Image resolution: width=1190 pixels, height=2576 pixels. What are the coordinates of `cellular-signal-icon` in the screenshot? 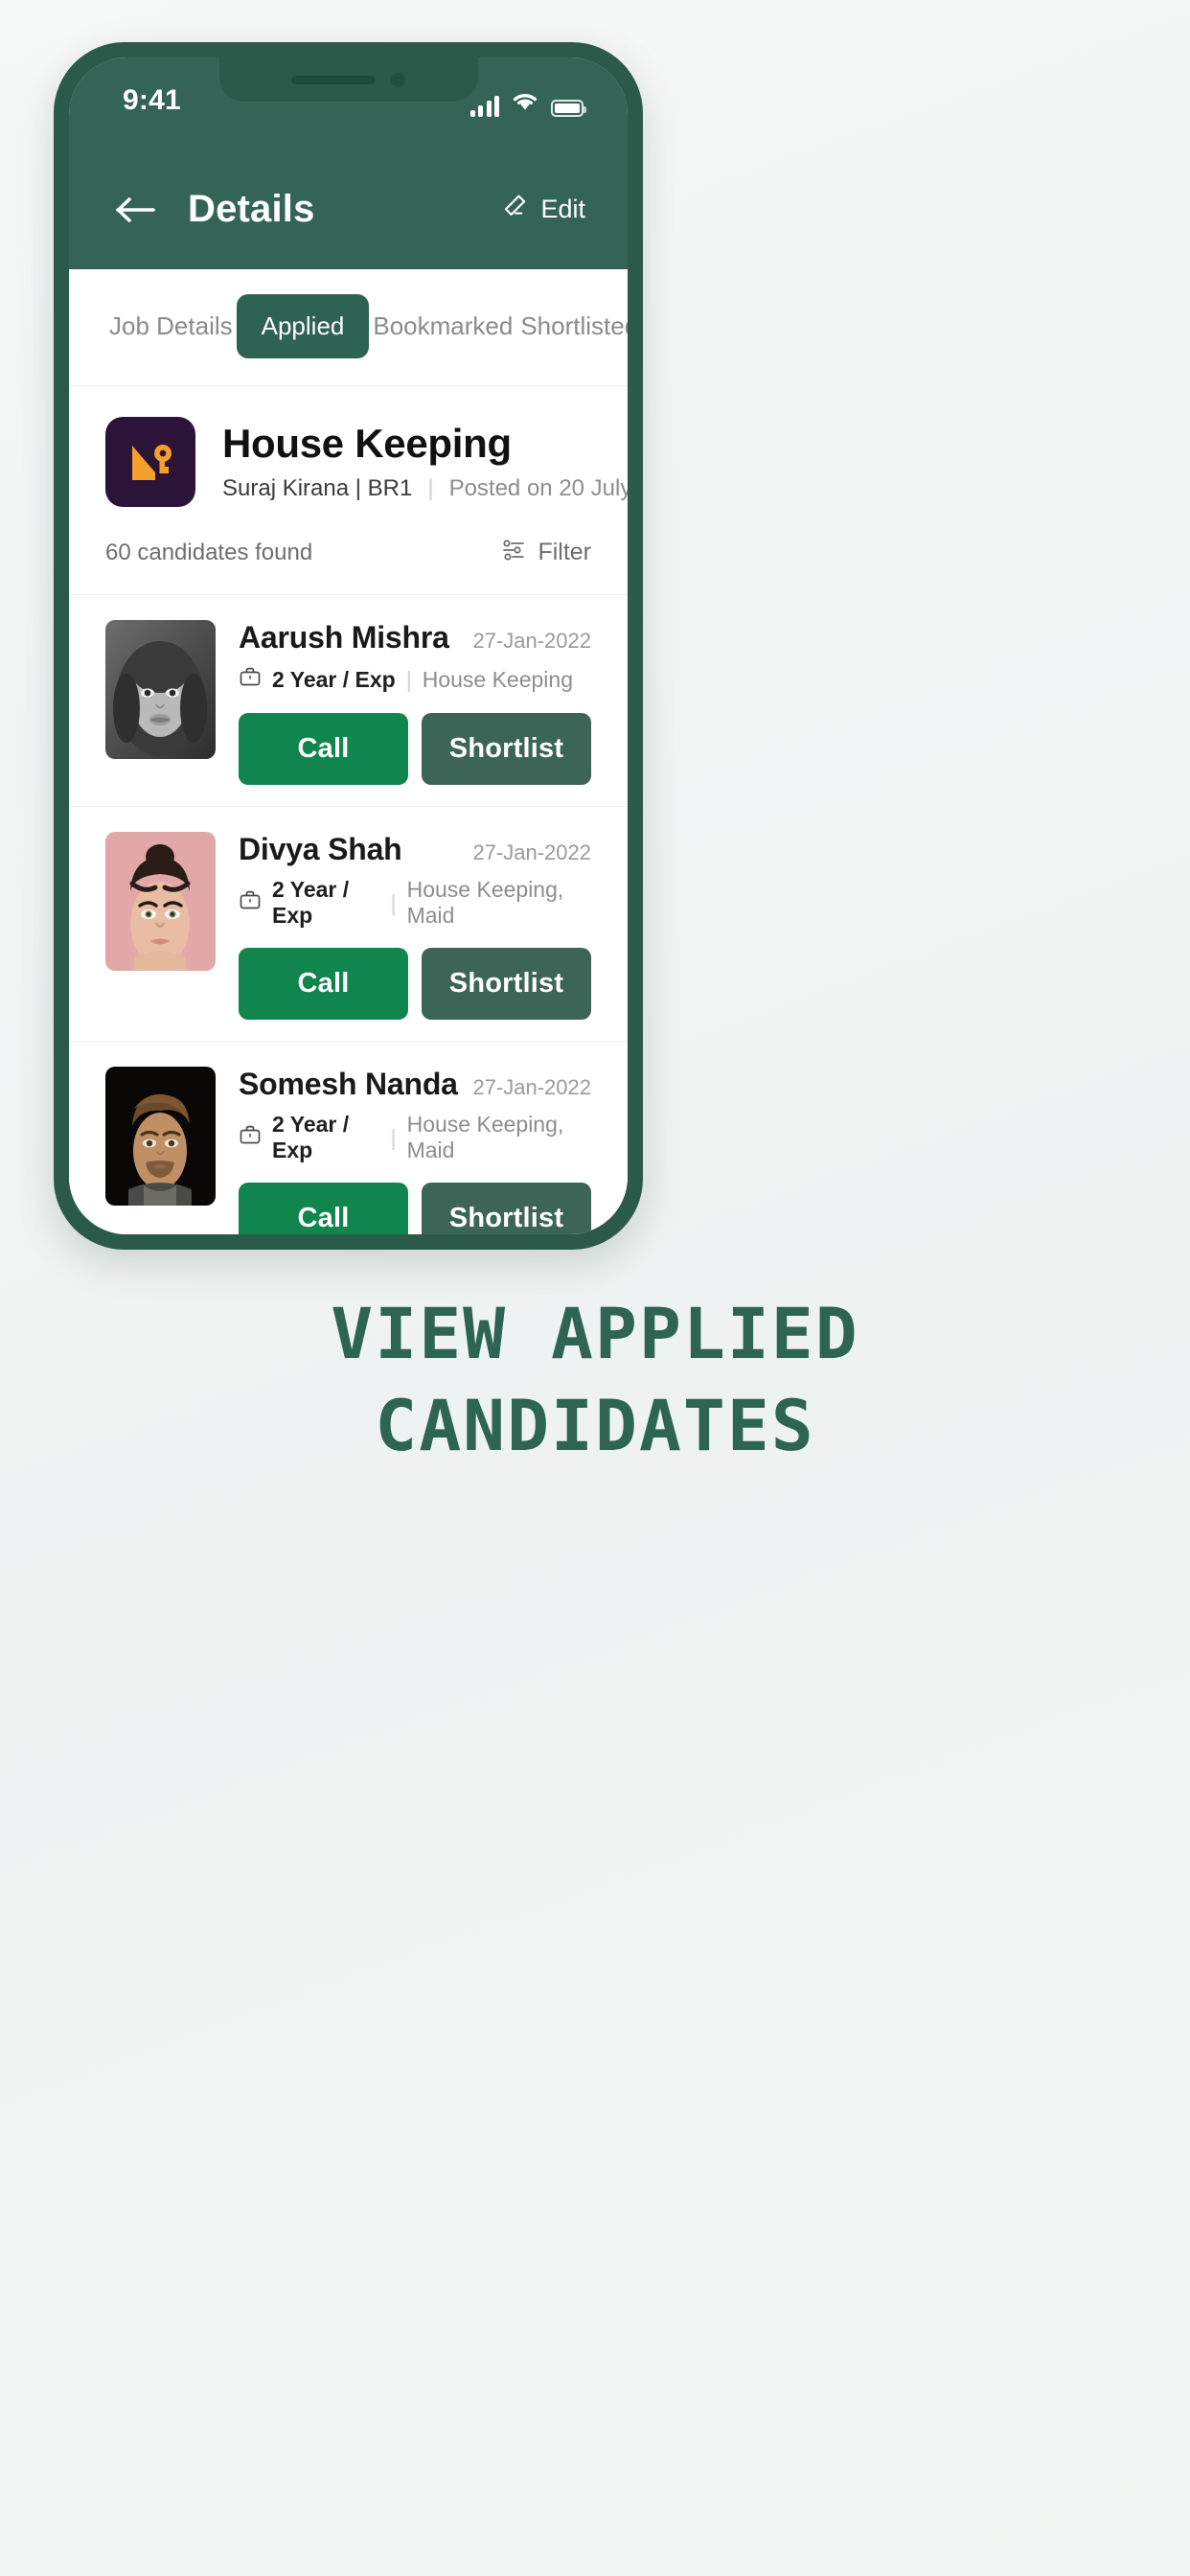 It's located at (484, 106).